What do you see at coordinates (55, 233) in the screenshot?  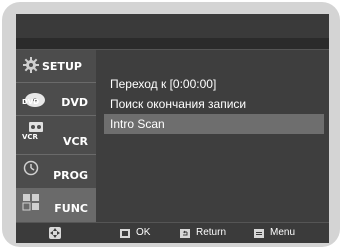 I see `direction-pad-icon` at bounding box center [55, 233].